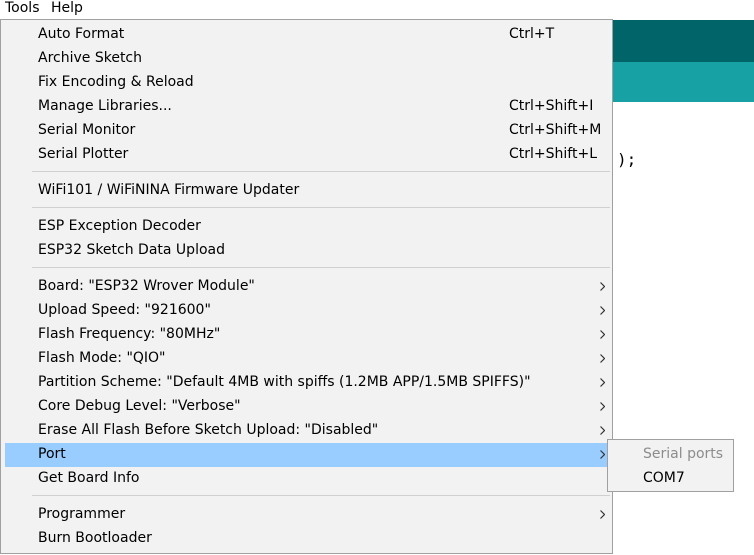  What do you see at coordinates (81, 34) in the screenshot?
I see `menu-item-label: Auto Format` at bounding box center [81, 34].